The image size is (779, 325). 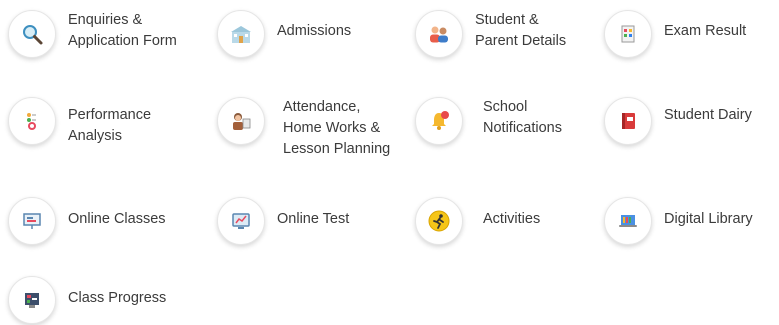 What do you see at coordinates (439, 34) in the screenshot?
I see `people-icon` at bounding box center [439, 34].